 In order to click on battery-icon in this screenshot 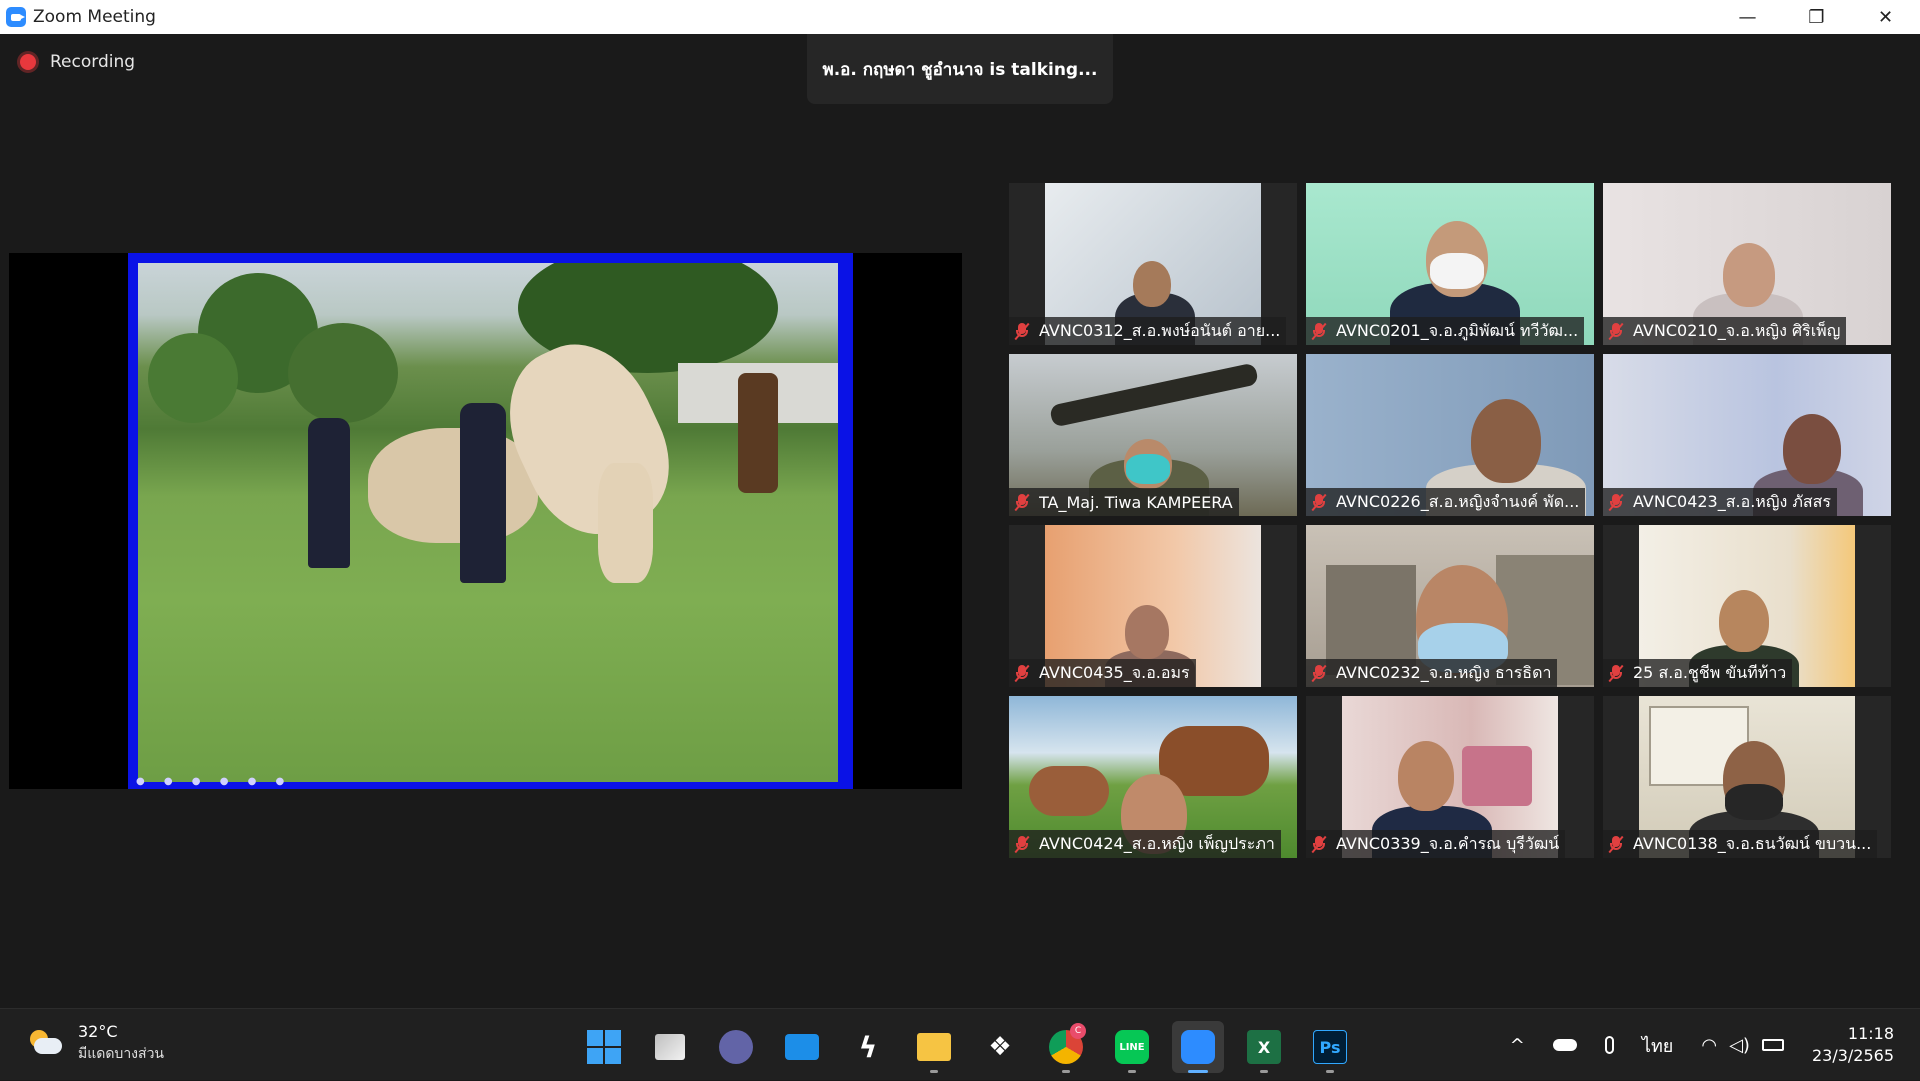, I will do `click(1772, 1045)`.